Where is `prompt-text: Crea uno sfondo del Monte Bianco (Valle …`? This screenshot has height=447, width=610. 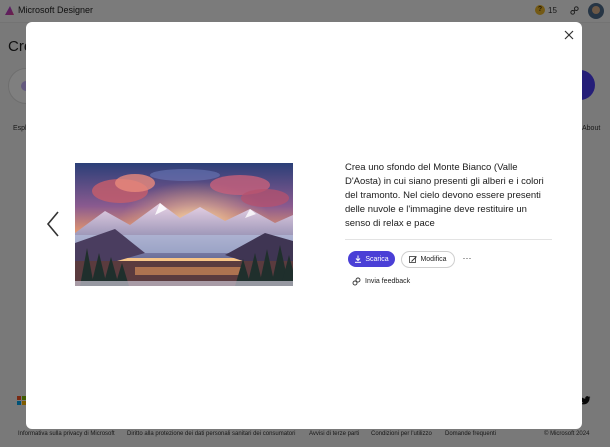
prompt-text: Crea uno sfondo del Monte Bianco (Valle … is located at coordinates (444, 195).